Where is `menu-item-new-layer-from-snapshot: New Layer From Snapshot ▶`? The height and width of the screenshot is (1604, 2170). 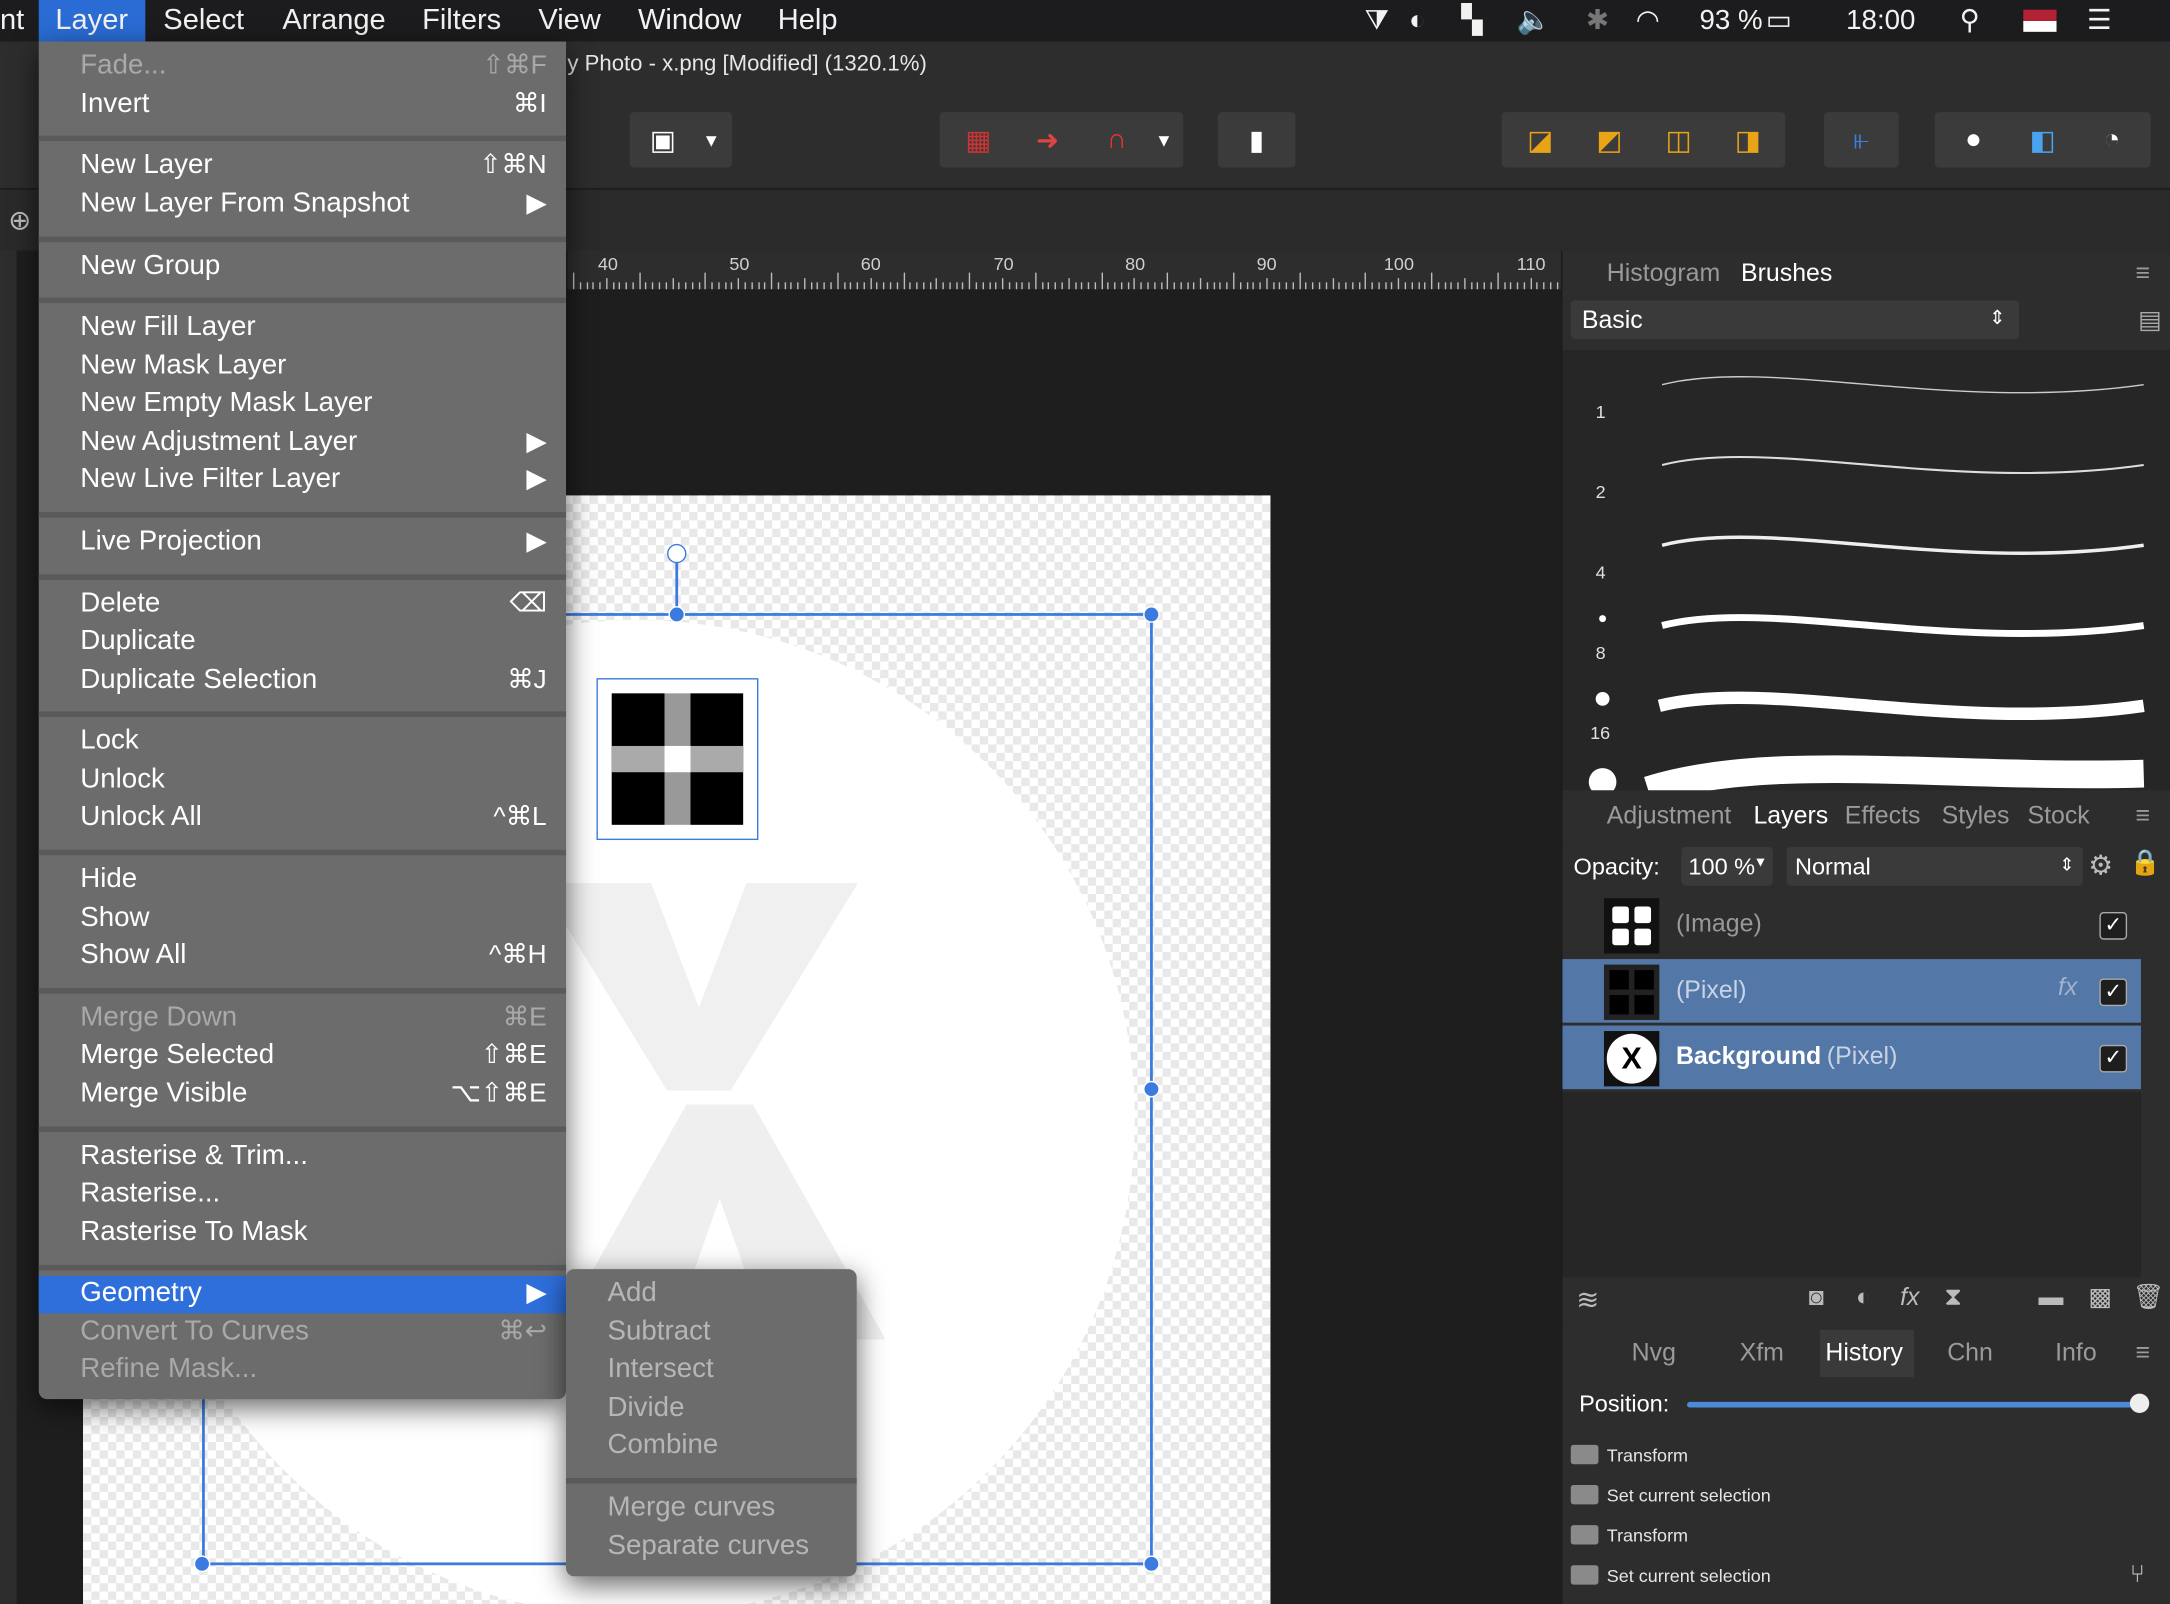
menu-item-new-layer-from-snapshot: New Layer From Snapshot ▶ is located at coordinates (302, 205).